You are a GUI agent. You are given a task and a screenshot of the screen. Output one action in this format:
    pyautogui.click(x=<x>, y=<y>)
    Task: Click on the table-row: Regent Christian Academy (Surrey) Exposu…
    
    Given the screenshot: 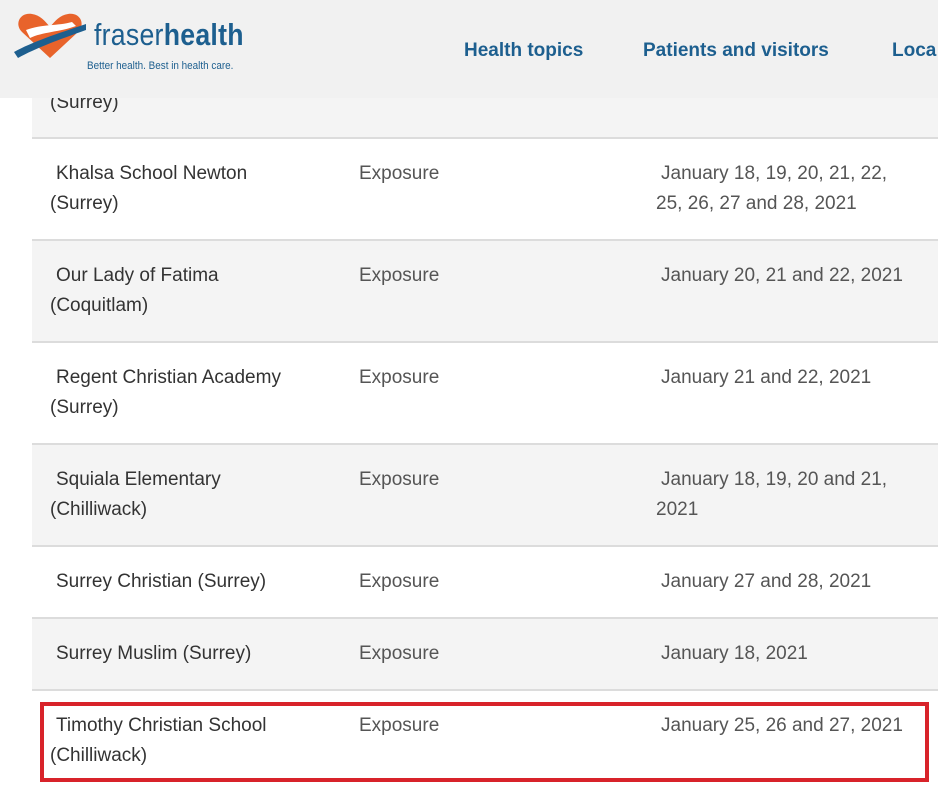 What is the action you would take?
    pyautogui.click(x=485, y=394)
    